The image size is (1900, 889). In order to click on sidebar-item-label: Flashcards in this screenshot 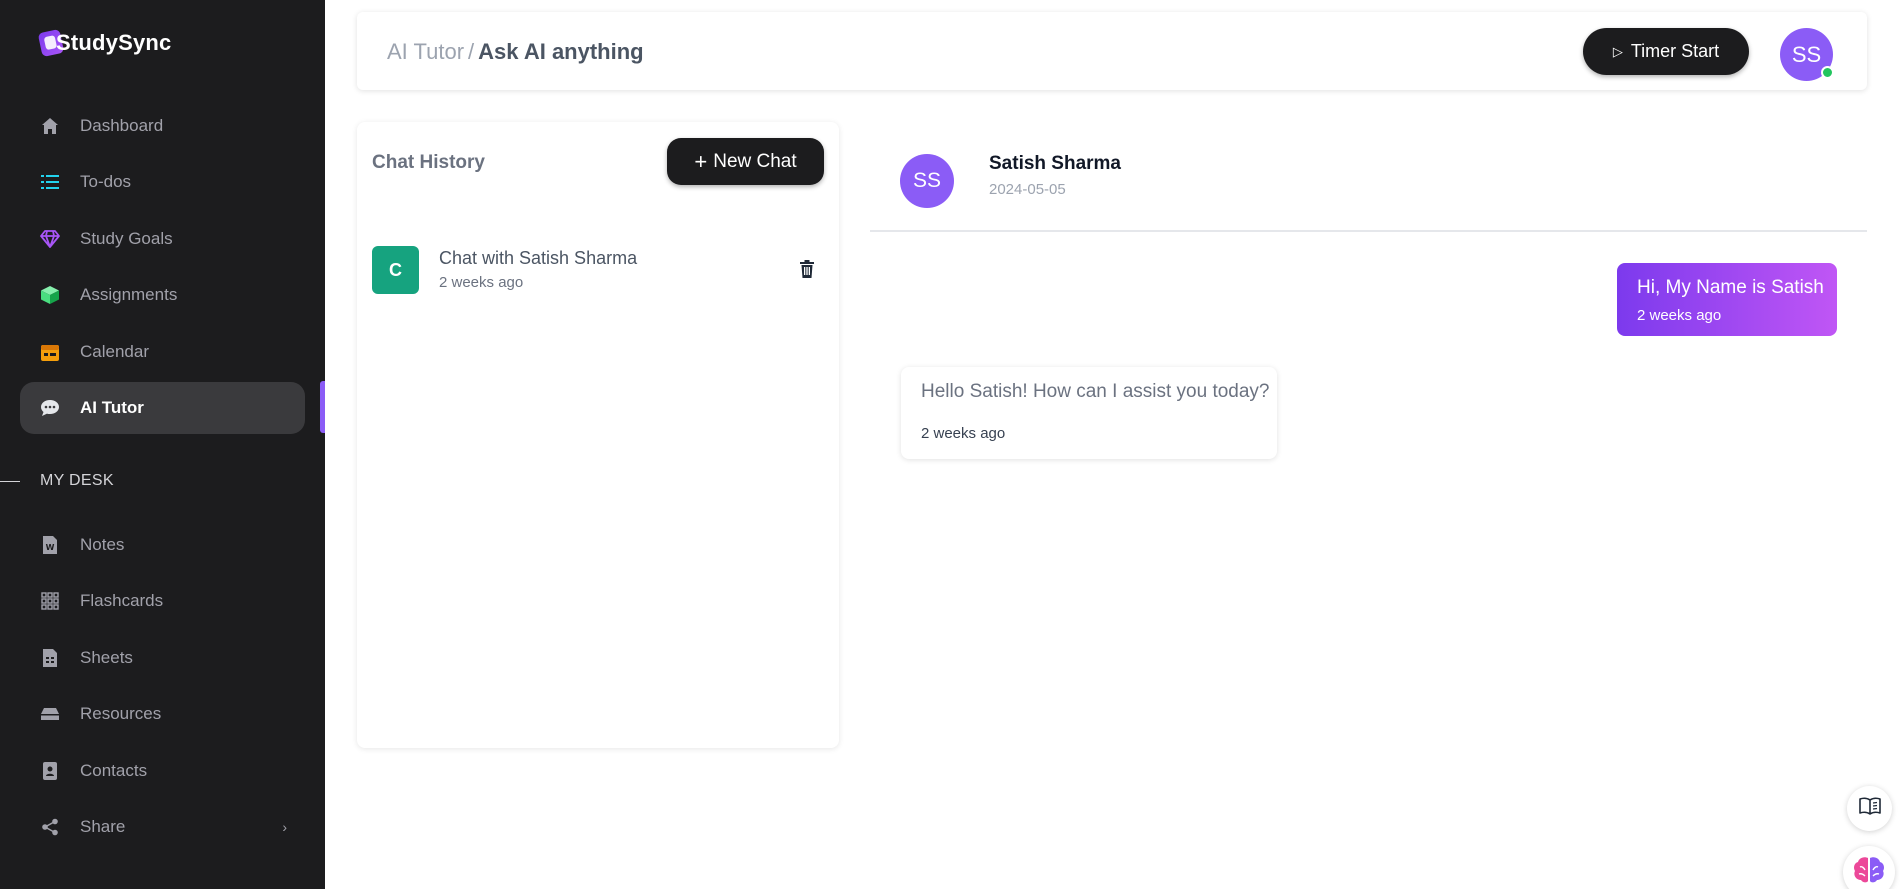, I will do `click(122, 600)`.